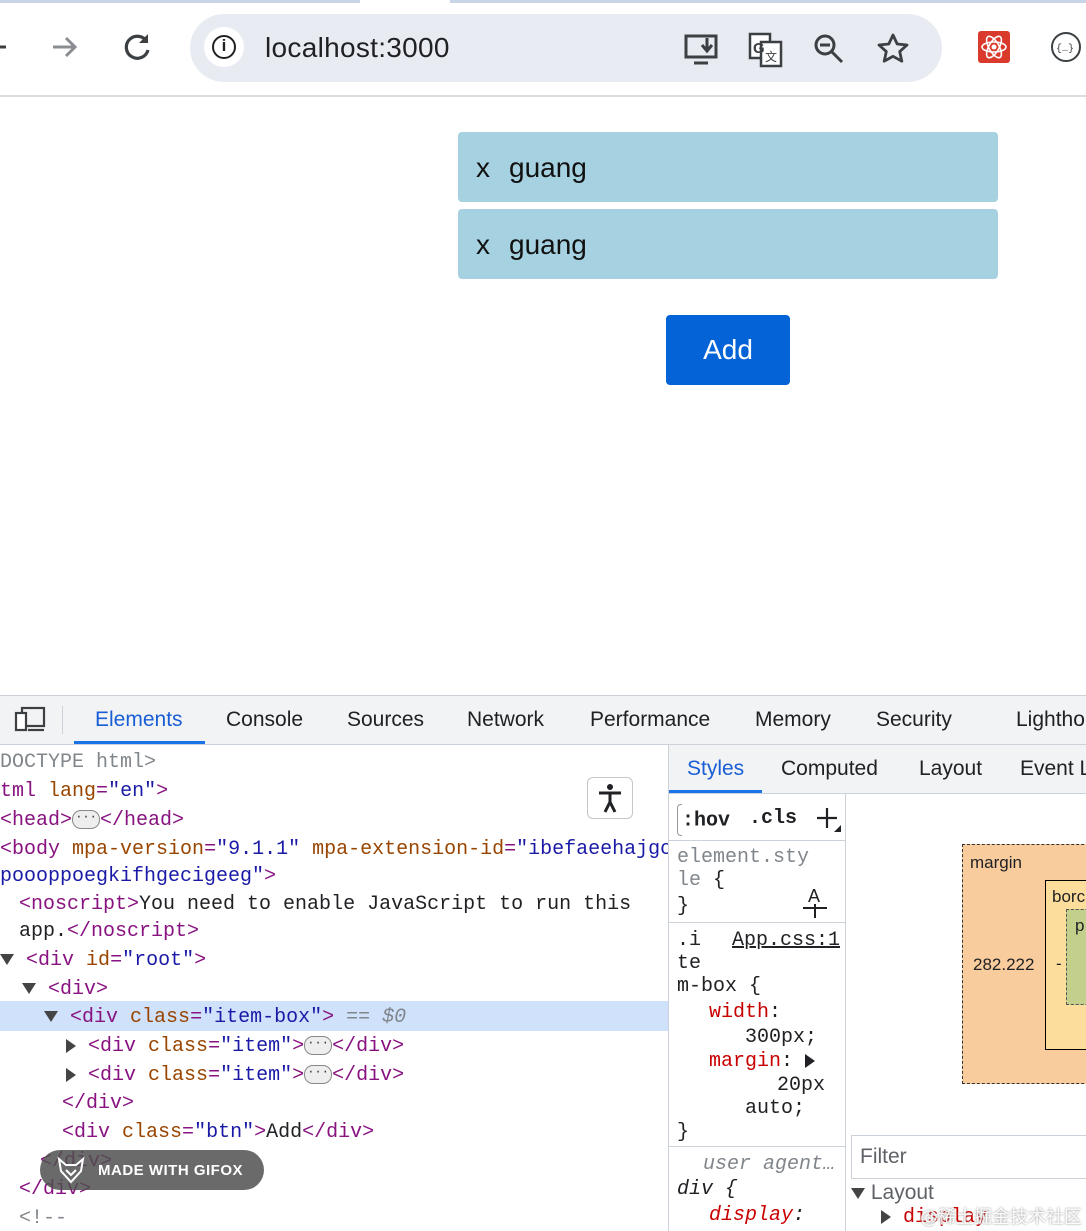 Image resolution: width=1086 pixels, height=1231 pixels. Describe the element at coordinates (914, 720) in the screenshot. I see `tab-security: Security` at that location.